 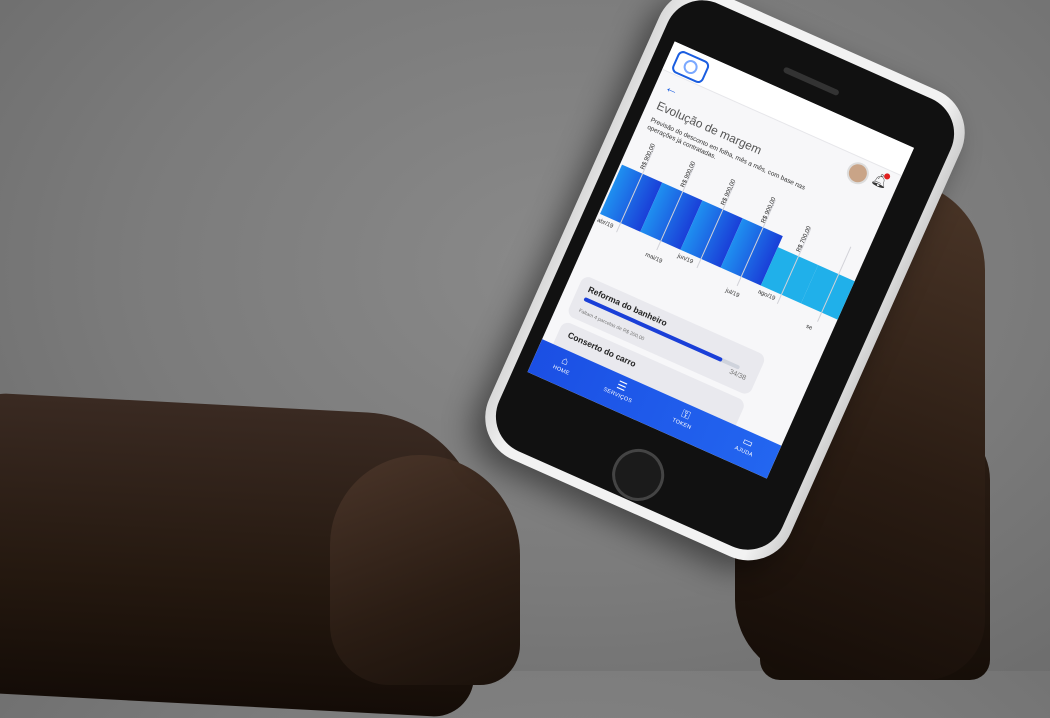 What do you see at coordinates (604, 223) in the screenshot?
I see `chart-tick-label: abr/19` at bounding box center [604, 223].